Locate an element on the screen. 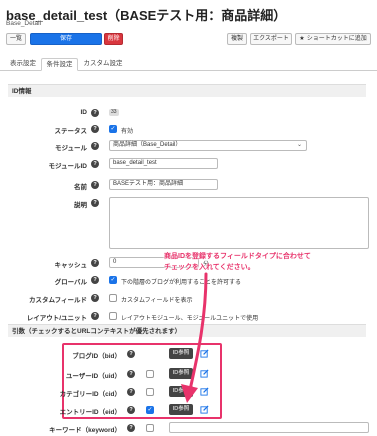  name-input: BASEテスト用：商品詳細 is located at coordinates (163, 184).